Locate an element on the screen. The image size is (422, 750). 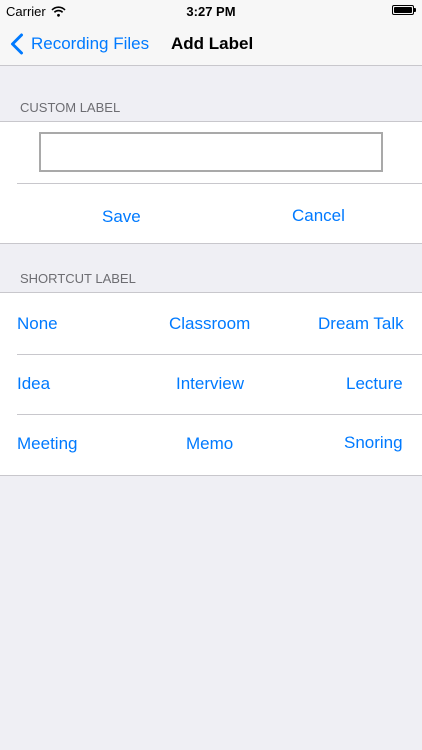
page-title: Add Label is located at coordinates (212, 43).